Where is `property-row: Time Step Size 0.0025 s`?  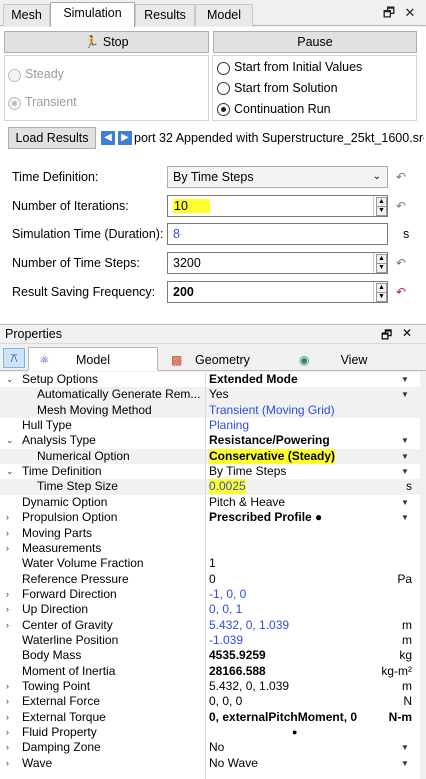 property-row: Time Step Size 0.0025 s is located at coordinates (210, 487).